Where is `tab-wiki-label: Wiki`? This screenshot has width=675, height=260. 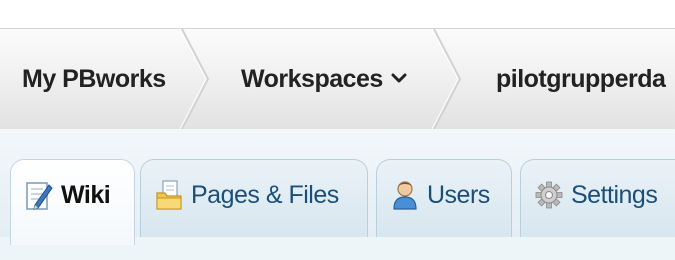
tab-wiki-label: Wiki is located at coordinates (86, 194).